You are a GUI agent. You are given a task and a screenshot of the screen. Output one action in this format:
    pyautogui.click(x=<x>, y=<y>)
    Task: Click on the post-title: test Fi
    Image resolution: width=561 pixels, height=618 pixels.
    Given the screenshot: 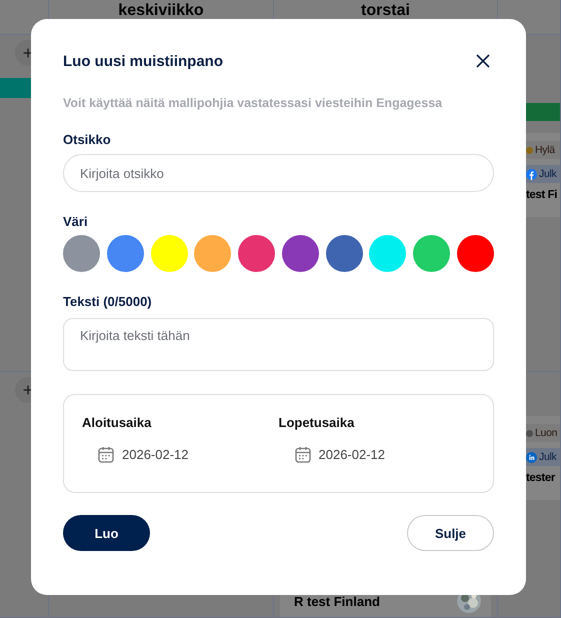 What is the action you would take?
    pyautogui.click(x=542, y=195)
    